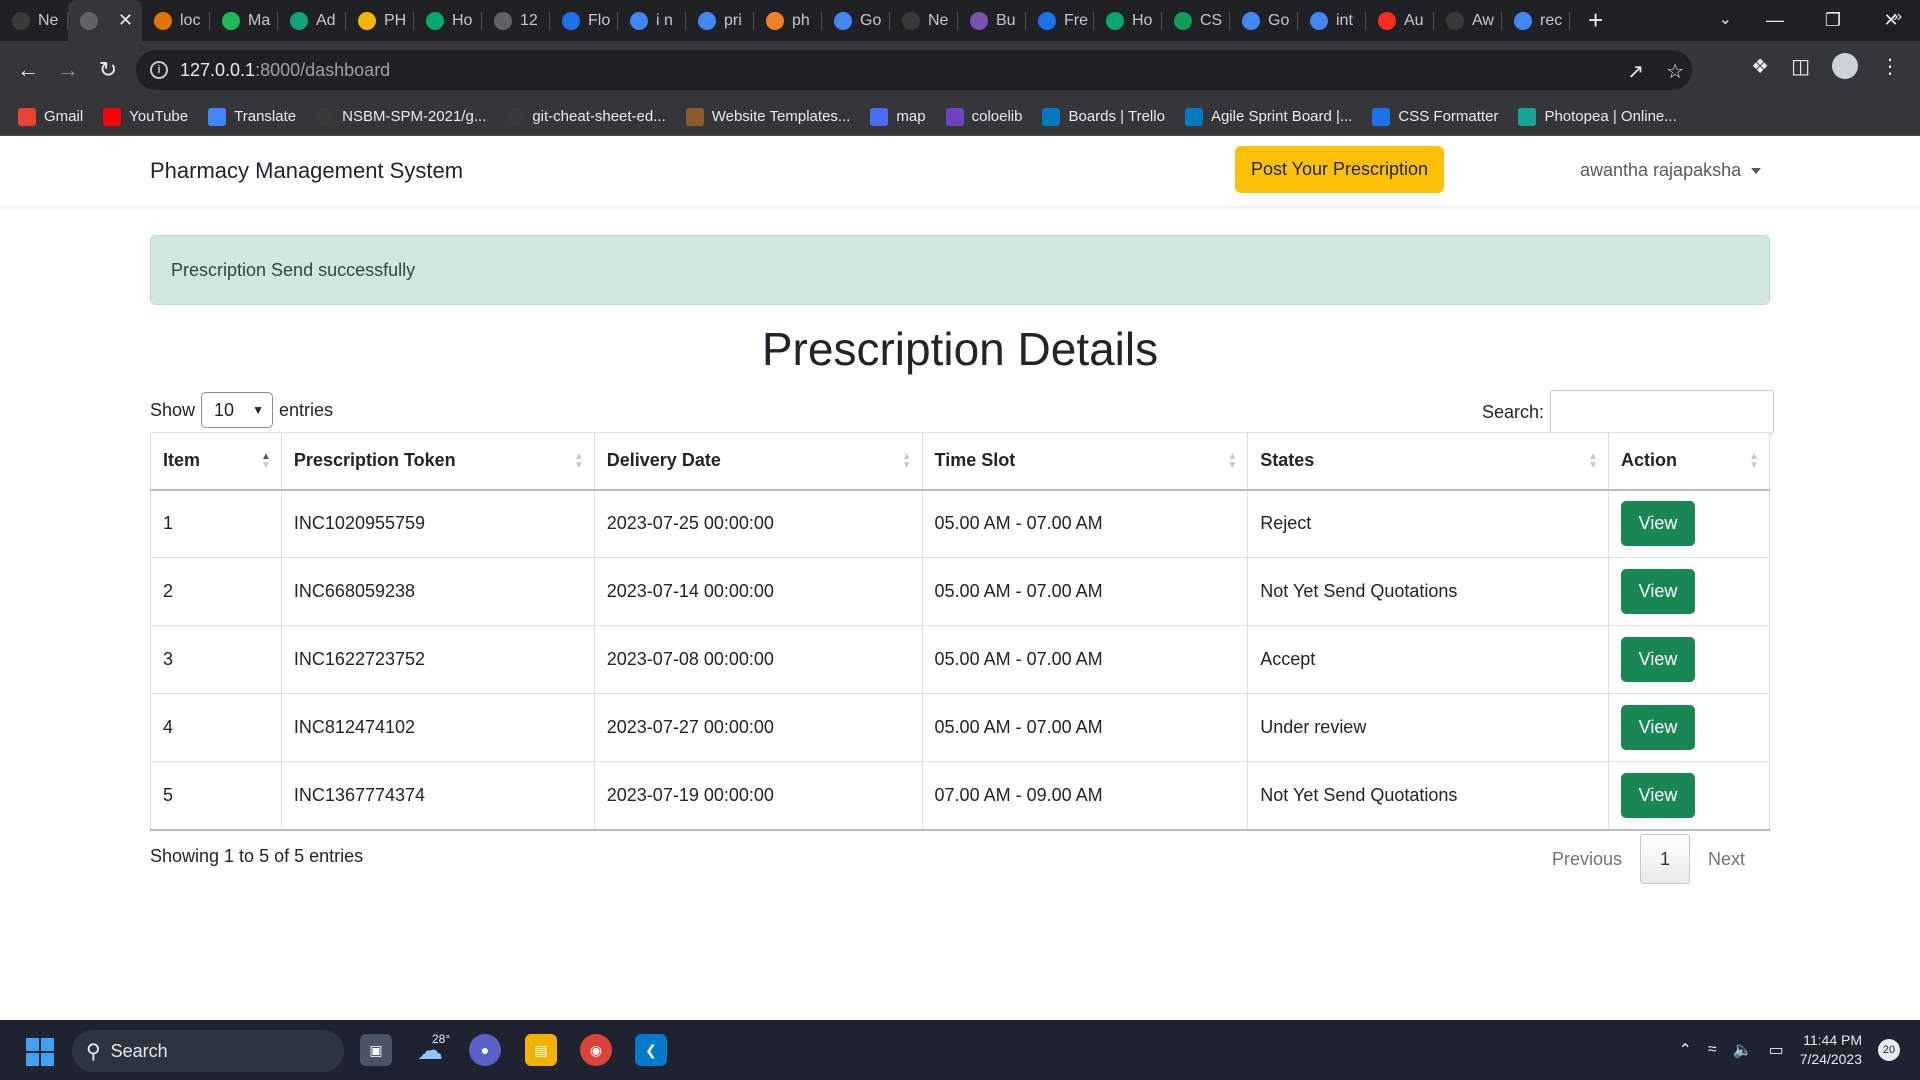  I want to click on cell-action: View, so click(1689, 727).